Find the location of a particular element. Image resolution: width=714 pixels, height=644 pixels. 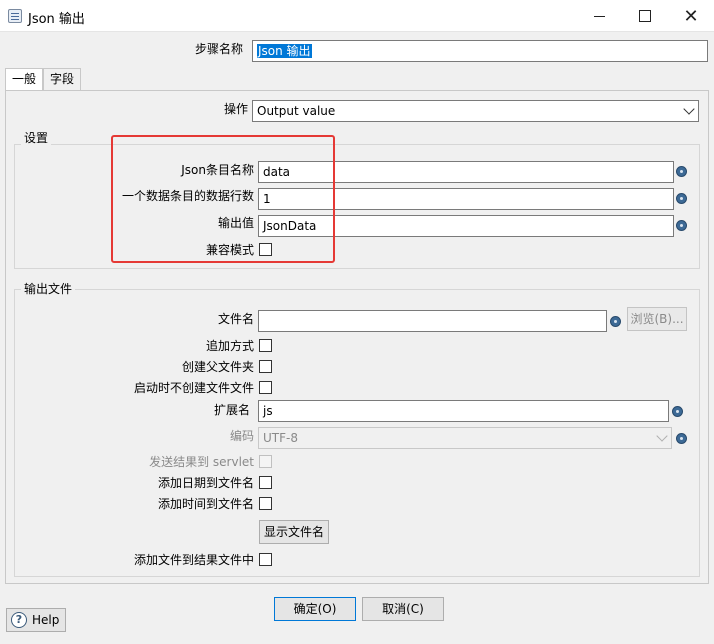

encoding-select: UTF-8 is located at coordinates (465, 438).